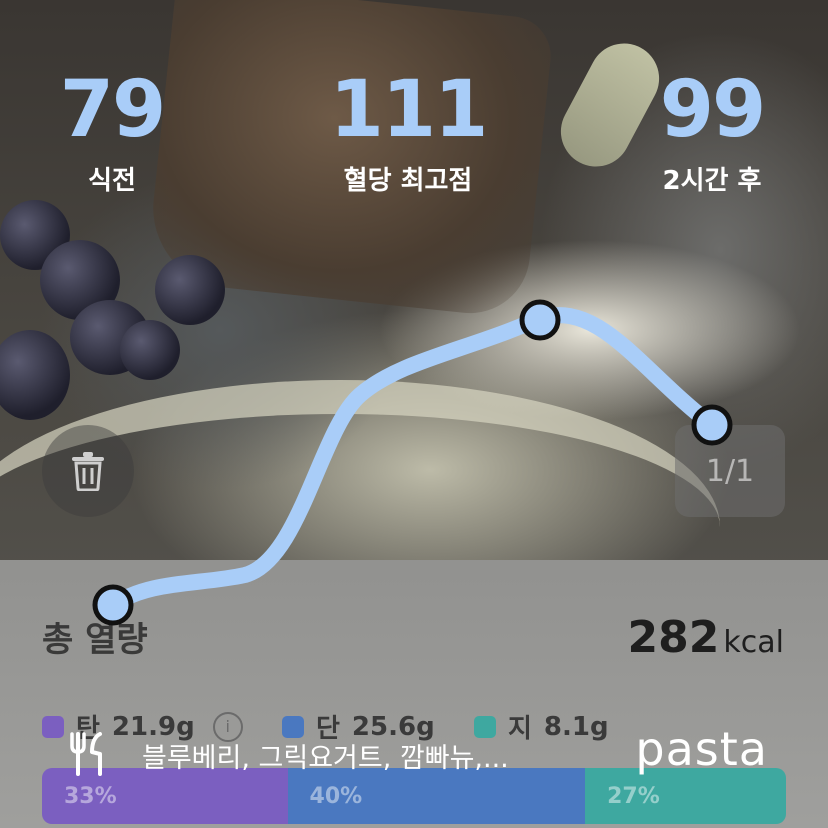 Image resolution: width=828 pixels, height=828 pixels. What do you see at coordinates (113, 605) in the screenshot?
I see `before-meal-point` at bounding box center [113, 605].